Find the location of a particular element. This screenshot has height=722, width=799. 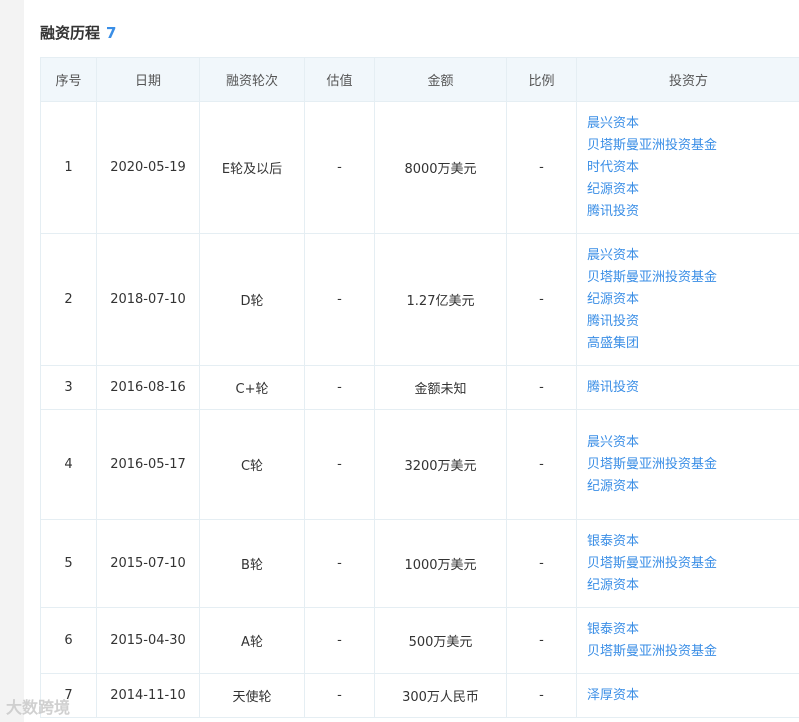

cell-round: E轮及以后 is located at coordinates (252, 167).